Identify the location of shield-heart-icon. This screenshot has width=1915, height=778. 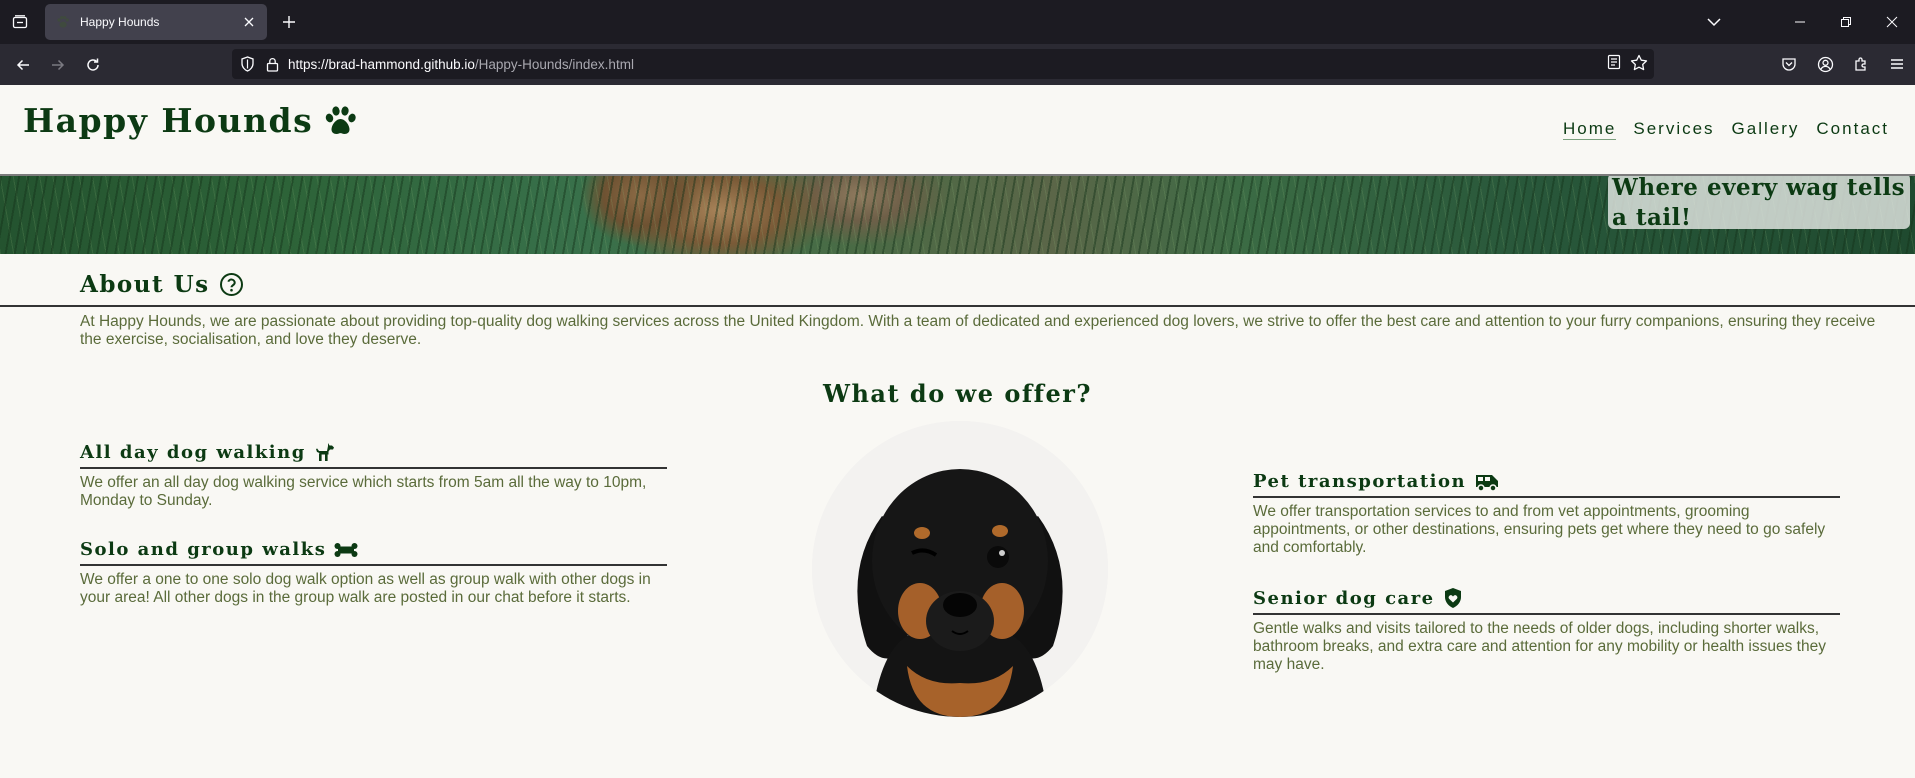
(1453, 598).